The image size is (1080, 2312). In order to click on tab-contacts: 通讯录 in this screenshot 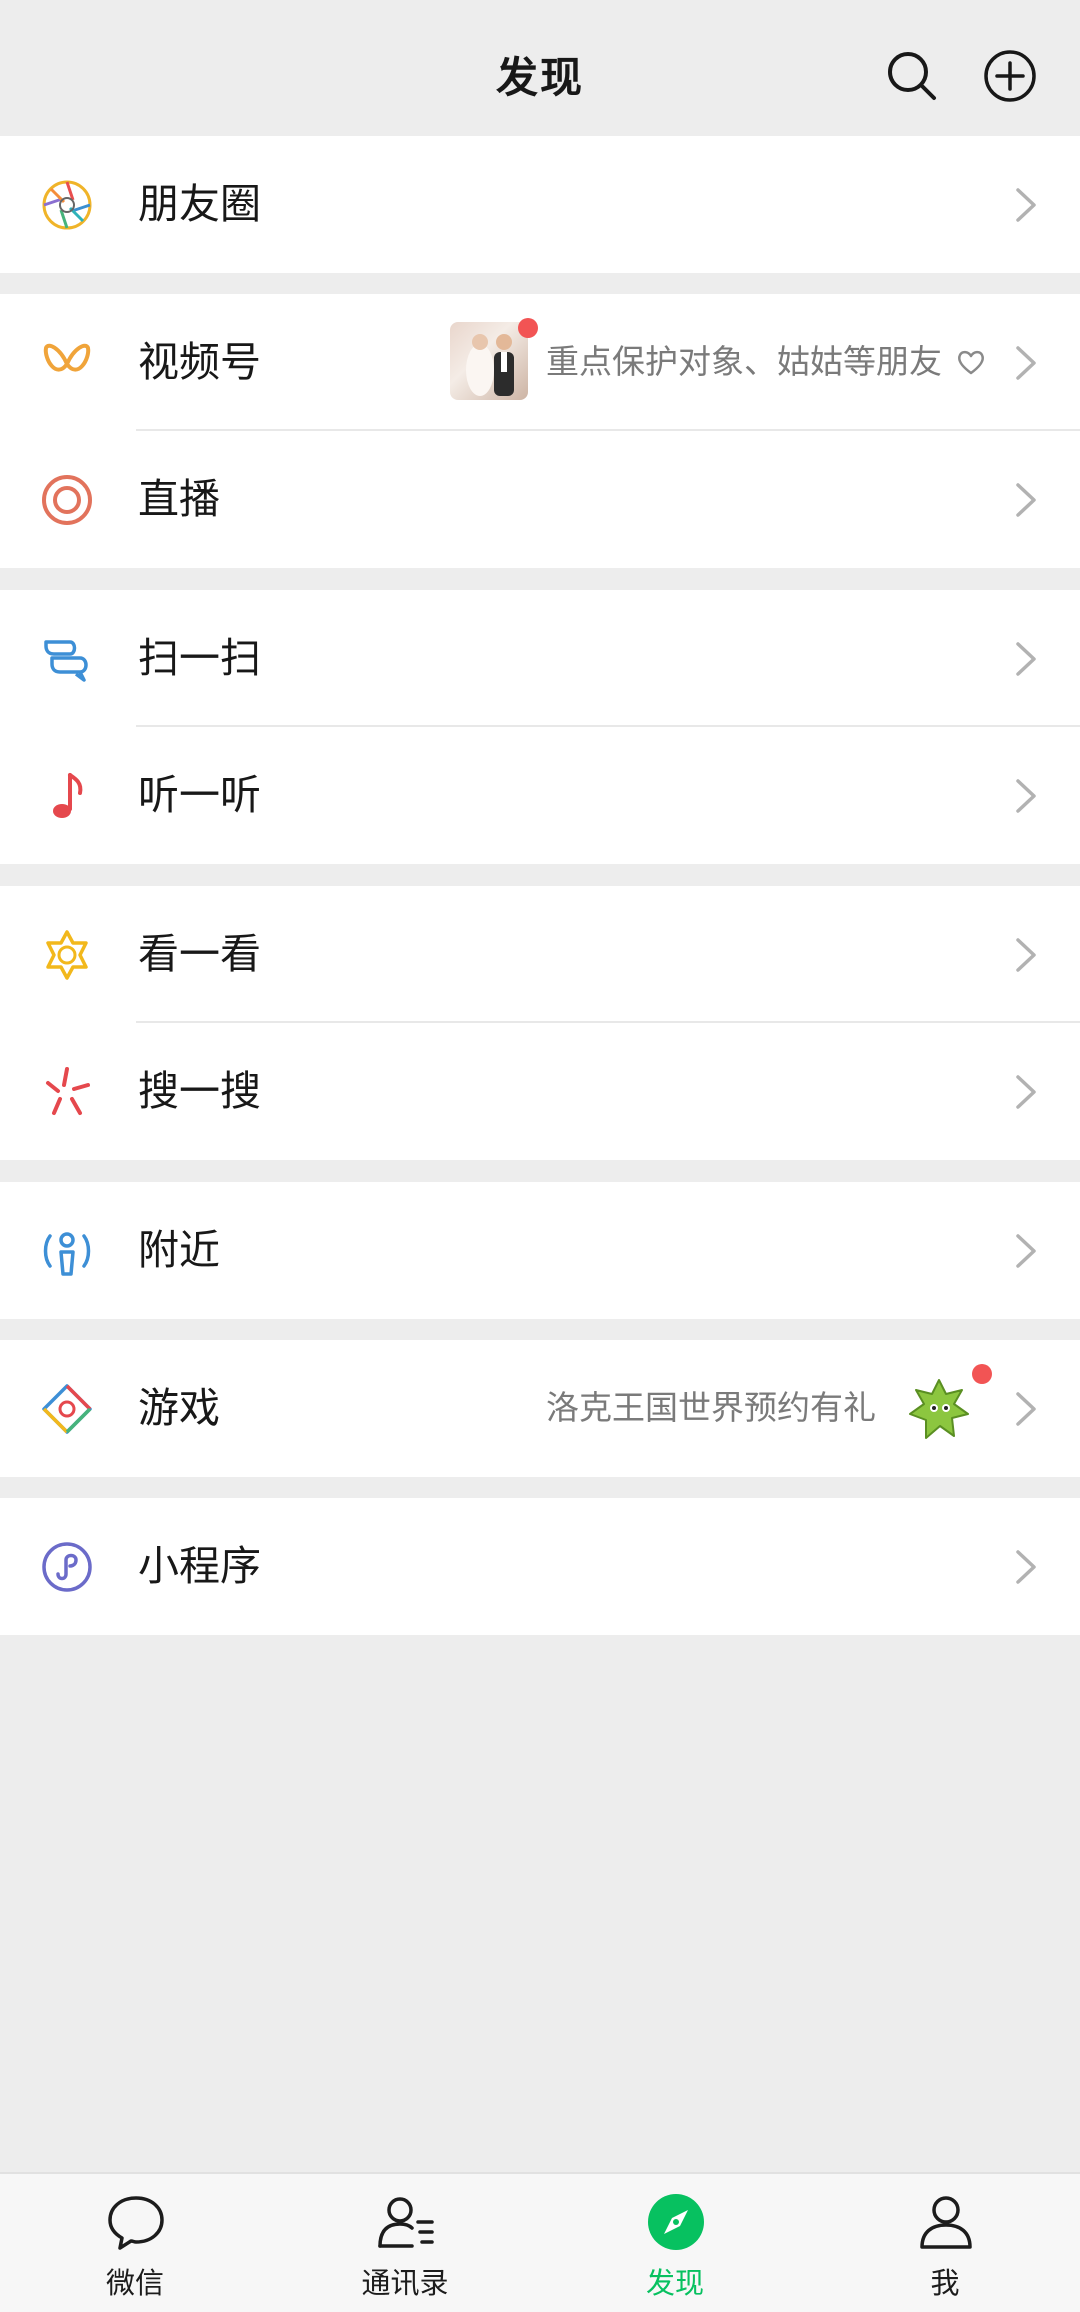, I will do `click(405, 2243)`.